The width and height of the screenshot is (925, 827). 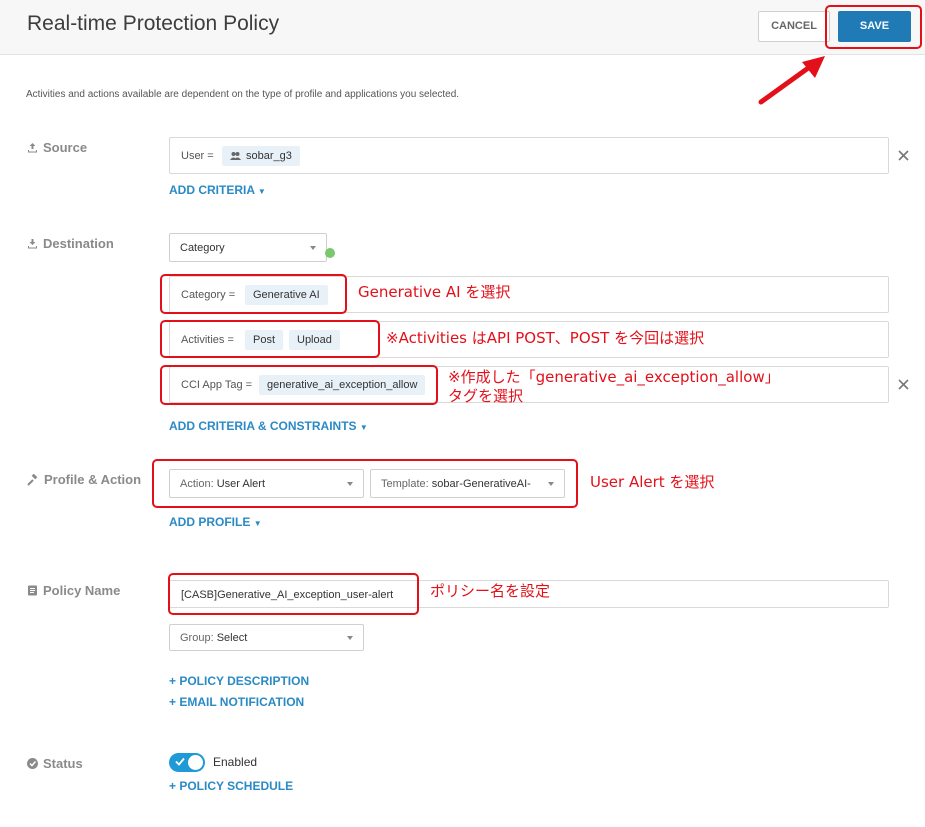 I want to click on activities-highlight-box, so click(x=270, y=339).